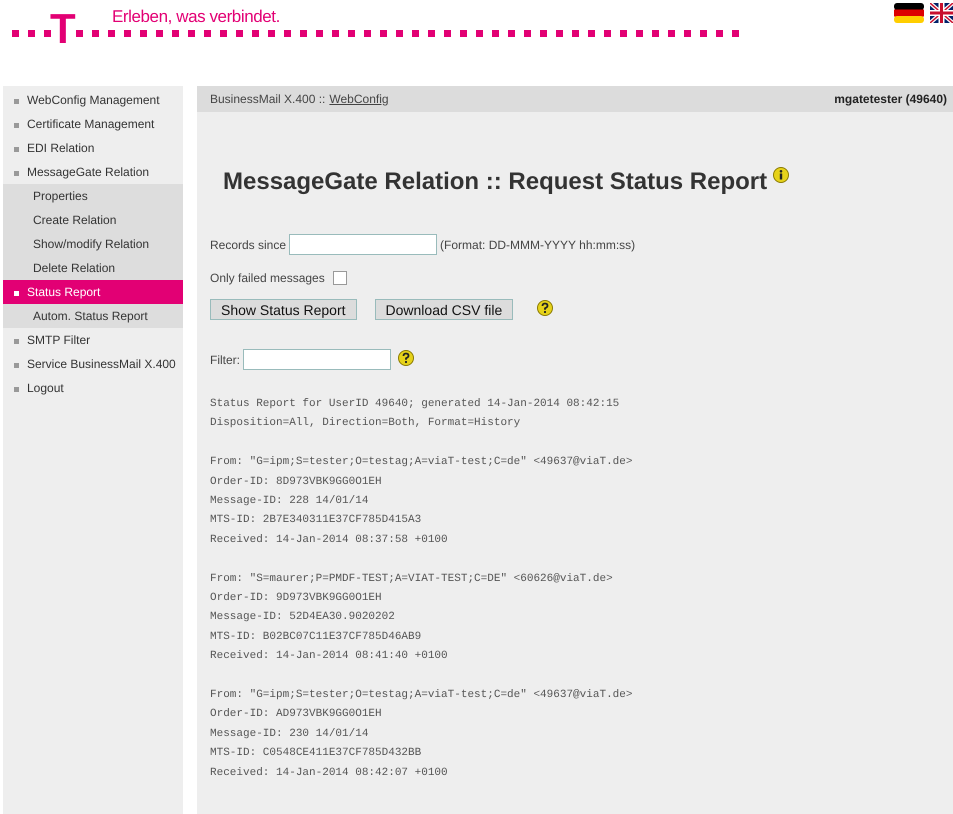 This screenshot has width=953, height=814. What do you see at coordinates (359, 99) in the screenshot?
I see `webconfig-link: WebConfig` at bounding box center [359, 99].